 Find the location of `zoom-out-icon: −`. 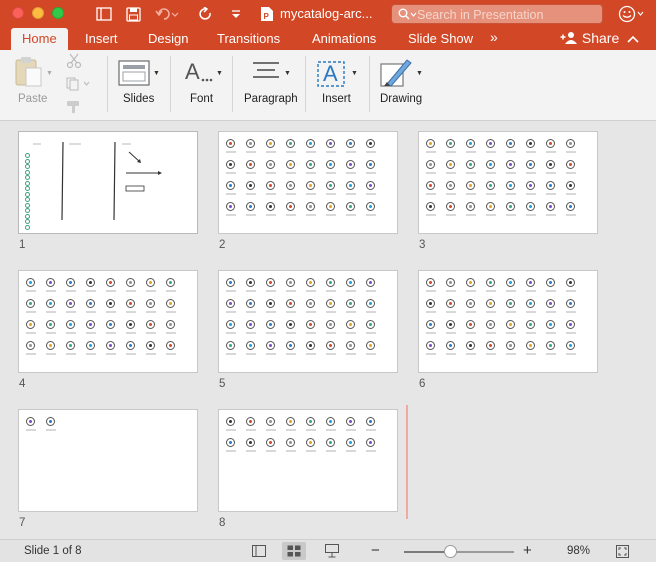

zoom-out-icon: − is located at coordinates (375, 550).